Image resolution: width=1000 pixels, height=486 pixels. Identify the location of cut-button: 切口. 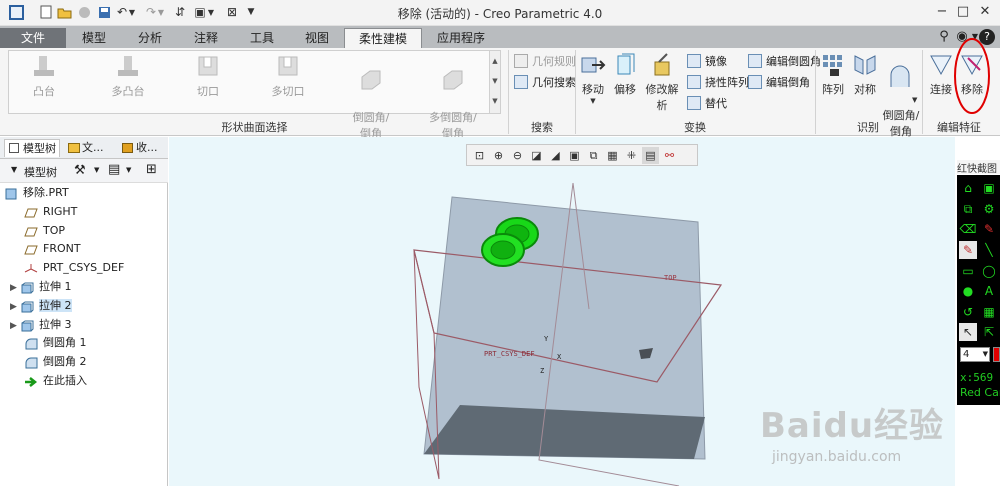
(208, 76).